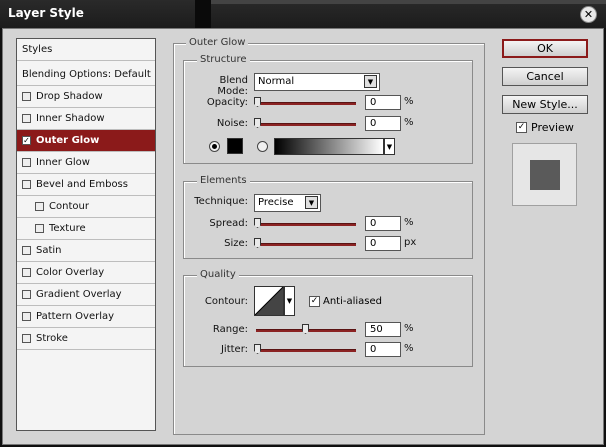 This screenshot has height=447, width=606. I want to click on contour-checkbox, so click(39, 206).